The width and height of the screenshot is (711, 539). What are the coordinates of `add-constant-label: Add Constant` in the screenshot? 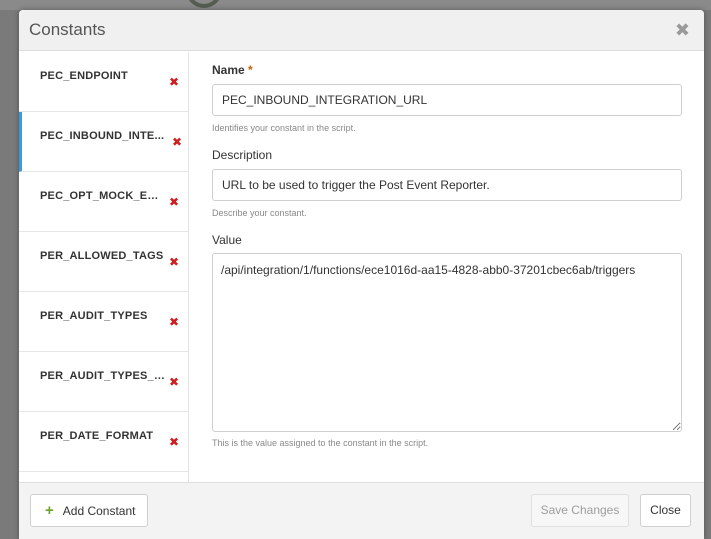 It's located at (99, 511).